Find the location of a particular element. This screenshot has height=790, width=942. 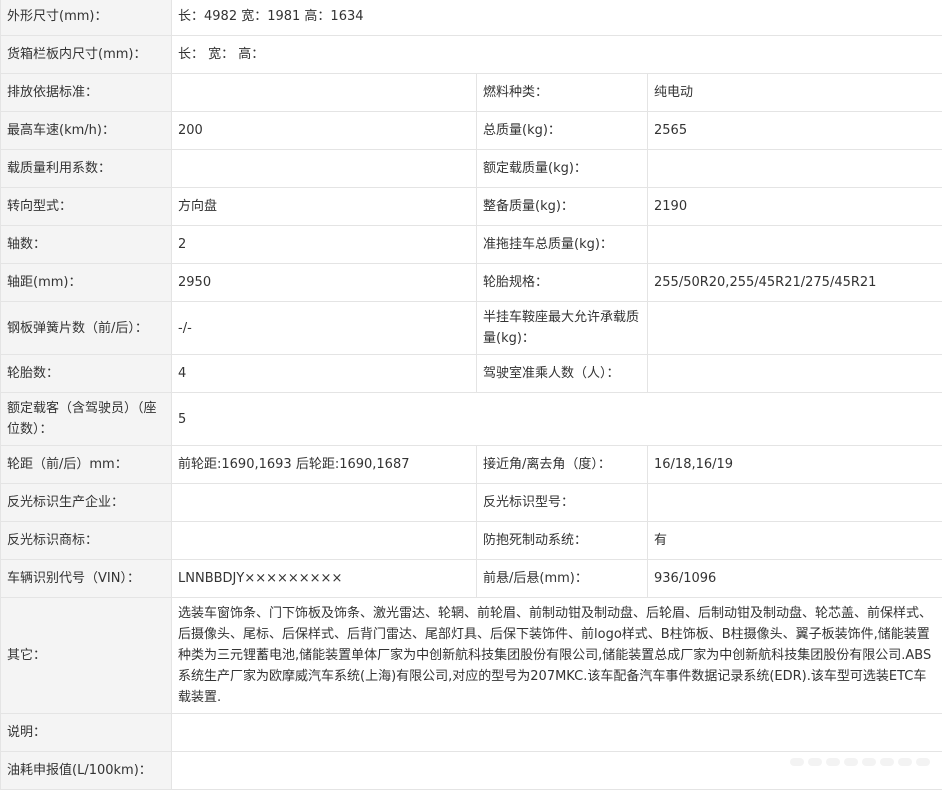

value-note is located at coordinates (557, 733).